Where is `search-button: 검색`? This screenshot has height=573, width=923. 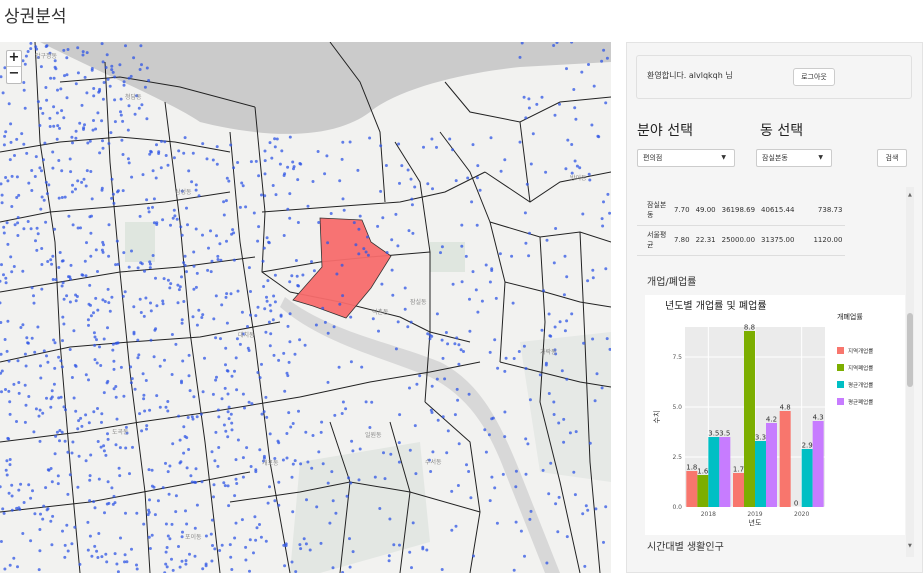
search-button: 검색 is located at coordinates (892, 158).